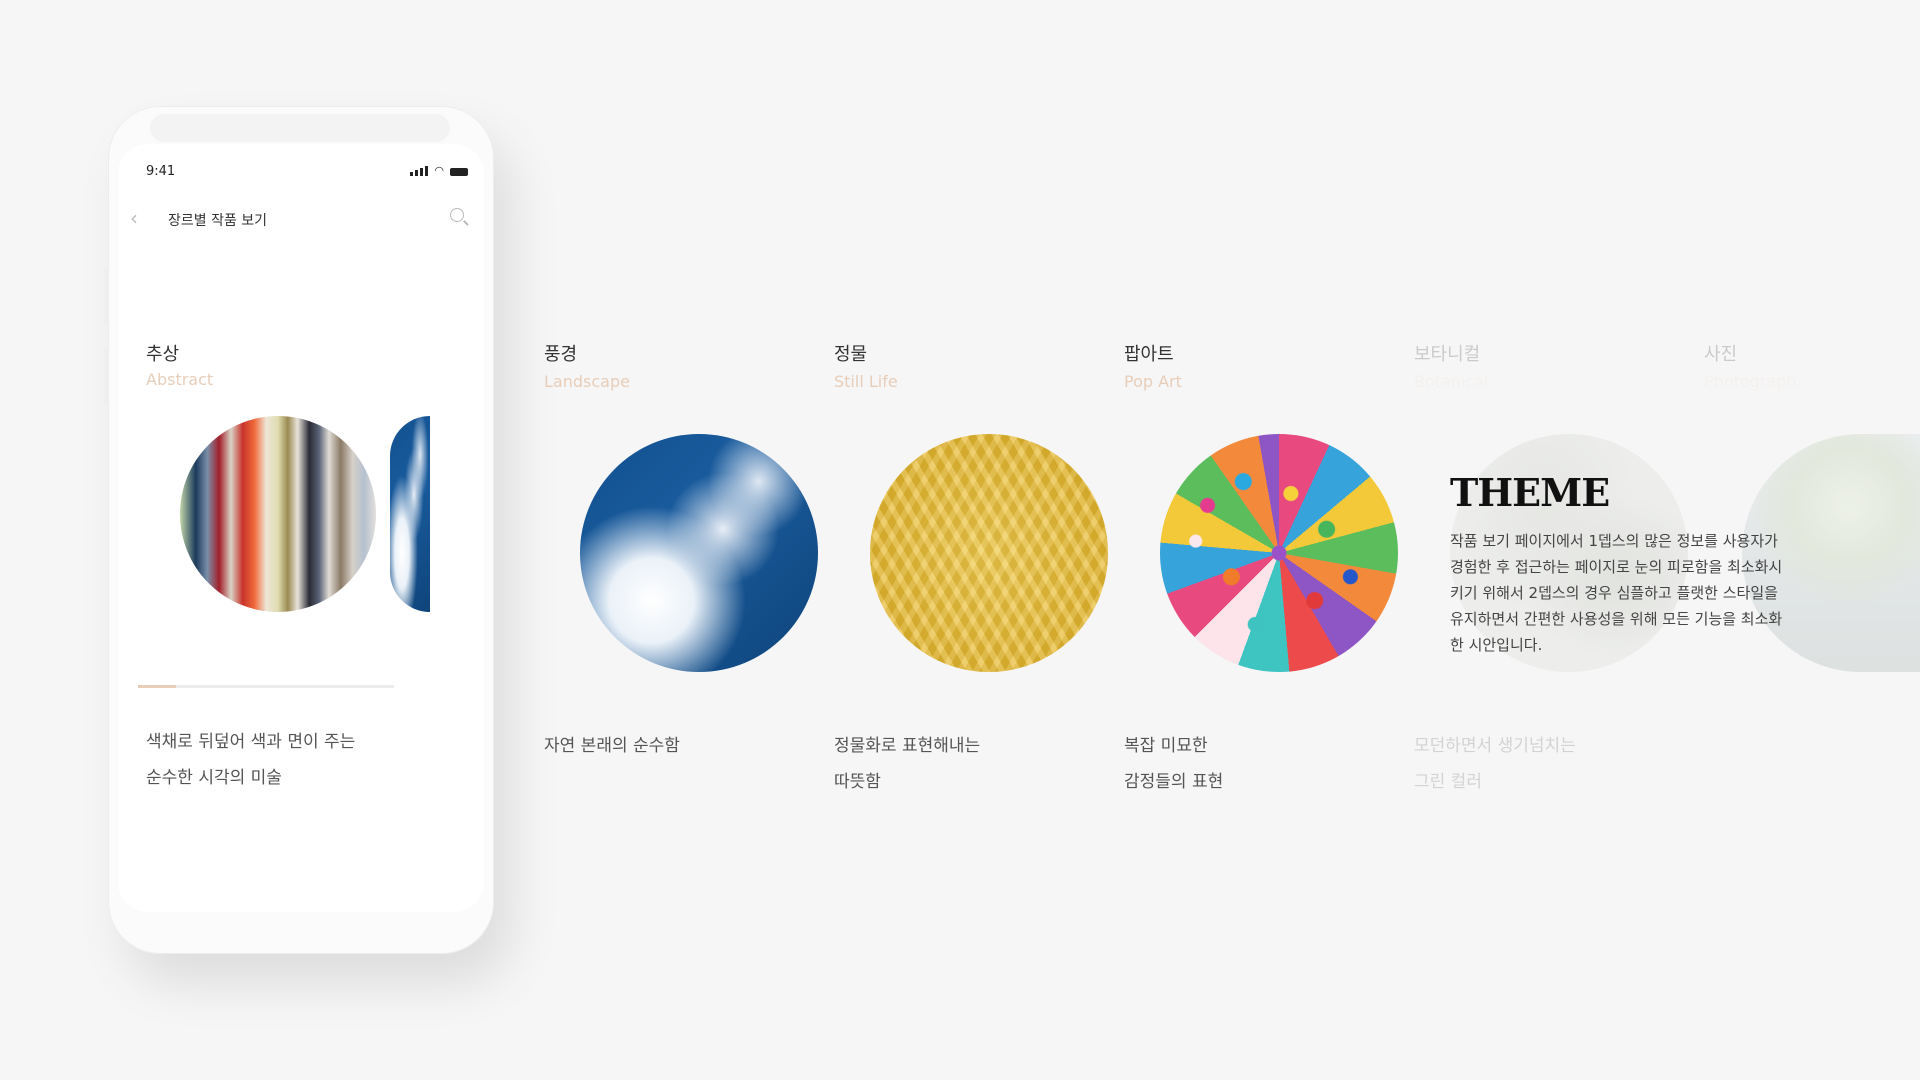  What do you see at coordinates (907, 764) in the screenshot?
I see `genre-description-still-life: 정물화로 표현해내는 따뜻함` at bounding box center [907, 764].